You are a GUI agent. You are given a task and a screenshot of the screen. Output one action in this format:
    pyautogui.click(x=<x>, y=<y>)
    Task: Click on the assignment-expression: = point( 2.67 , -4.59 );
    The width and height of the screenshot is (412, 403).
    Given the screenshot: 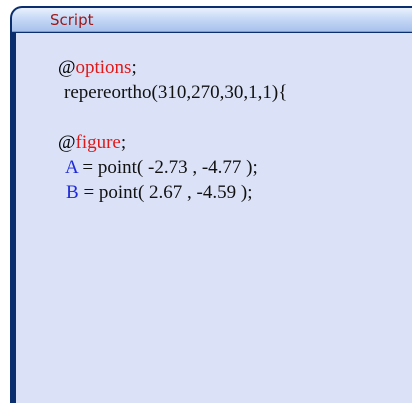 What is the action you would take?
    pyautogui.click(x=165, y=192)
    